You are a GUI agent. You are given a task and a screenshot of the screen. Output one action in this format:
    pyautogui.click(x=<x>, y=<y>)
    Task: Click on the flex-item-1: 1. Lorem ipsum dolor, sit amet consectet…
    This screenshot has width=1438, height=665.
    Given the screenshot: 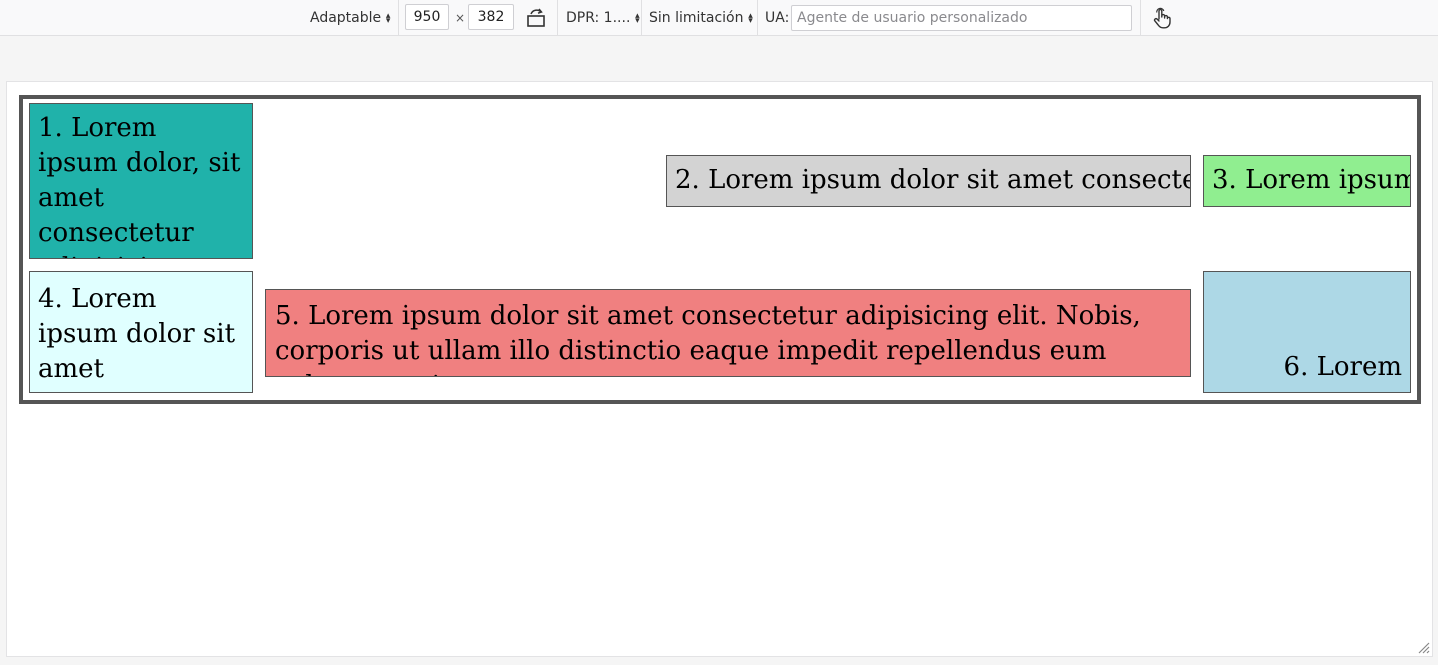 What is the action you would take?
    pyautogui.click(x=141, y=181)
    